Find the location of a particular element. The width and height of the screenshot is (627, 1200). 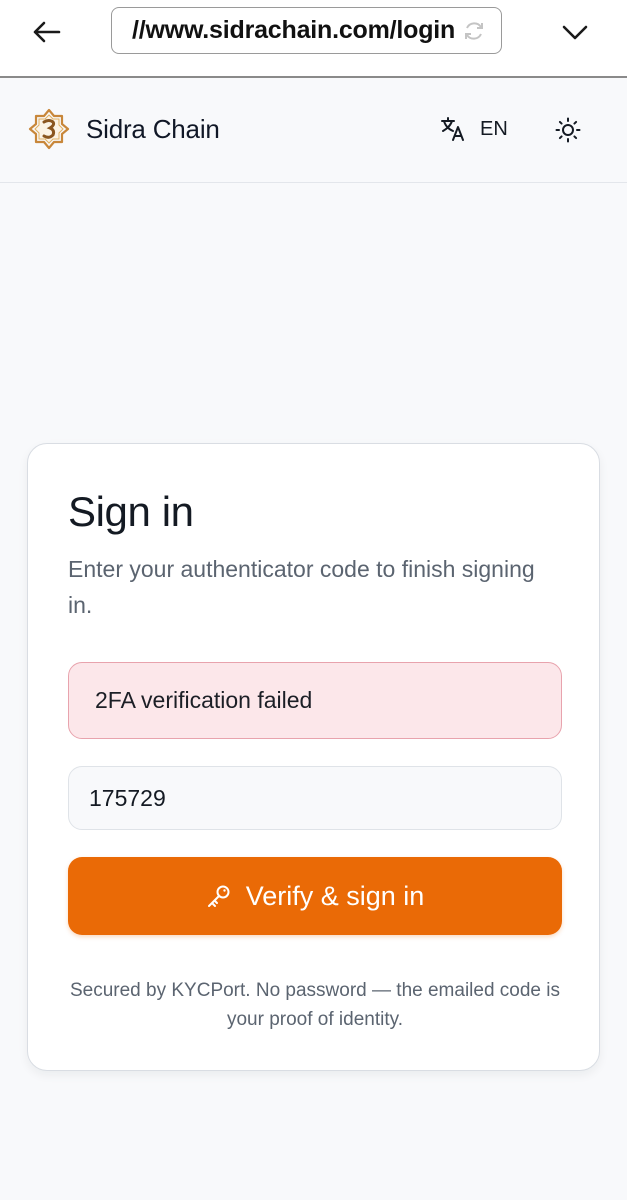

authenticator-code-input is located at coordinates (315, 798).